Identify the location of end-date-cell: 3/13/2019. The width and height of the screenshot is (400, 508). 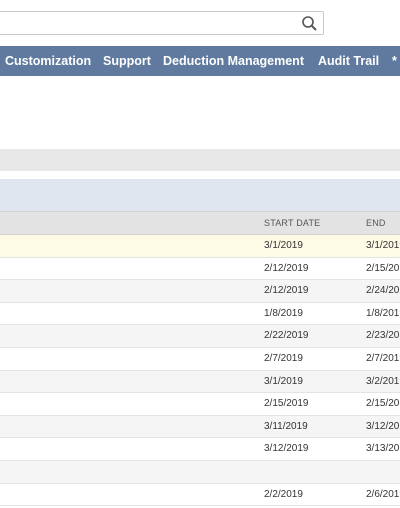
(383, 449).